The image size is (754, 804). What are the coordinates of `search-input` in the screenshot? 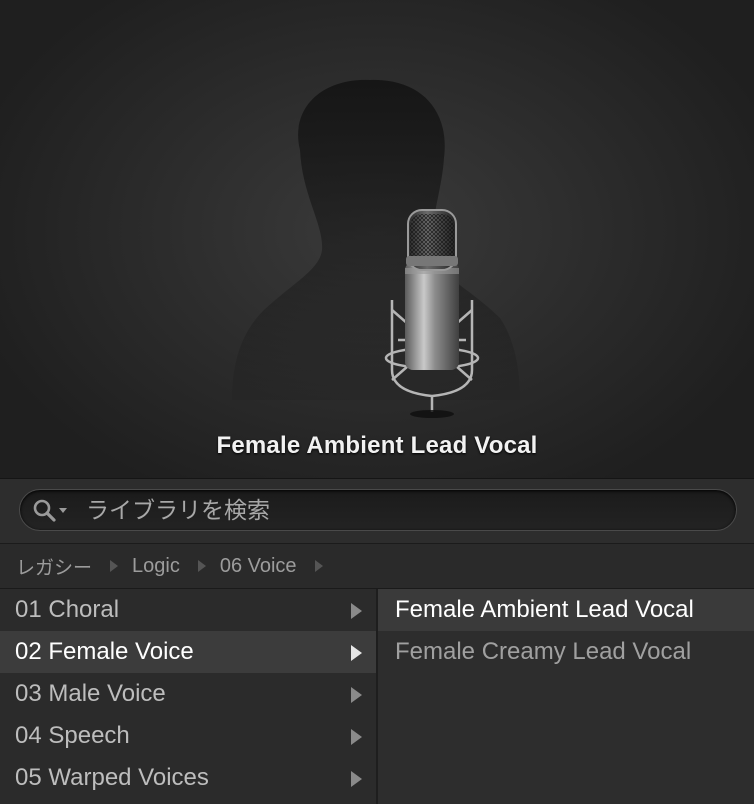 It's located at (401, 511).